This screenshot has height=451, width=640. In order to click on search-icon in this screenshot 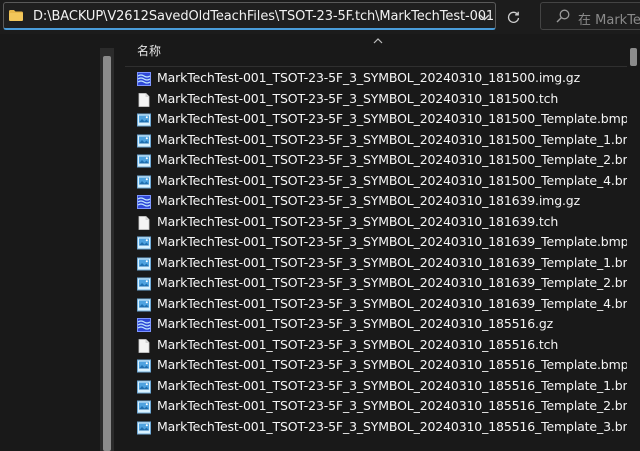, I will do `click(563, 16)`.